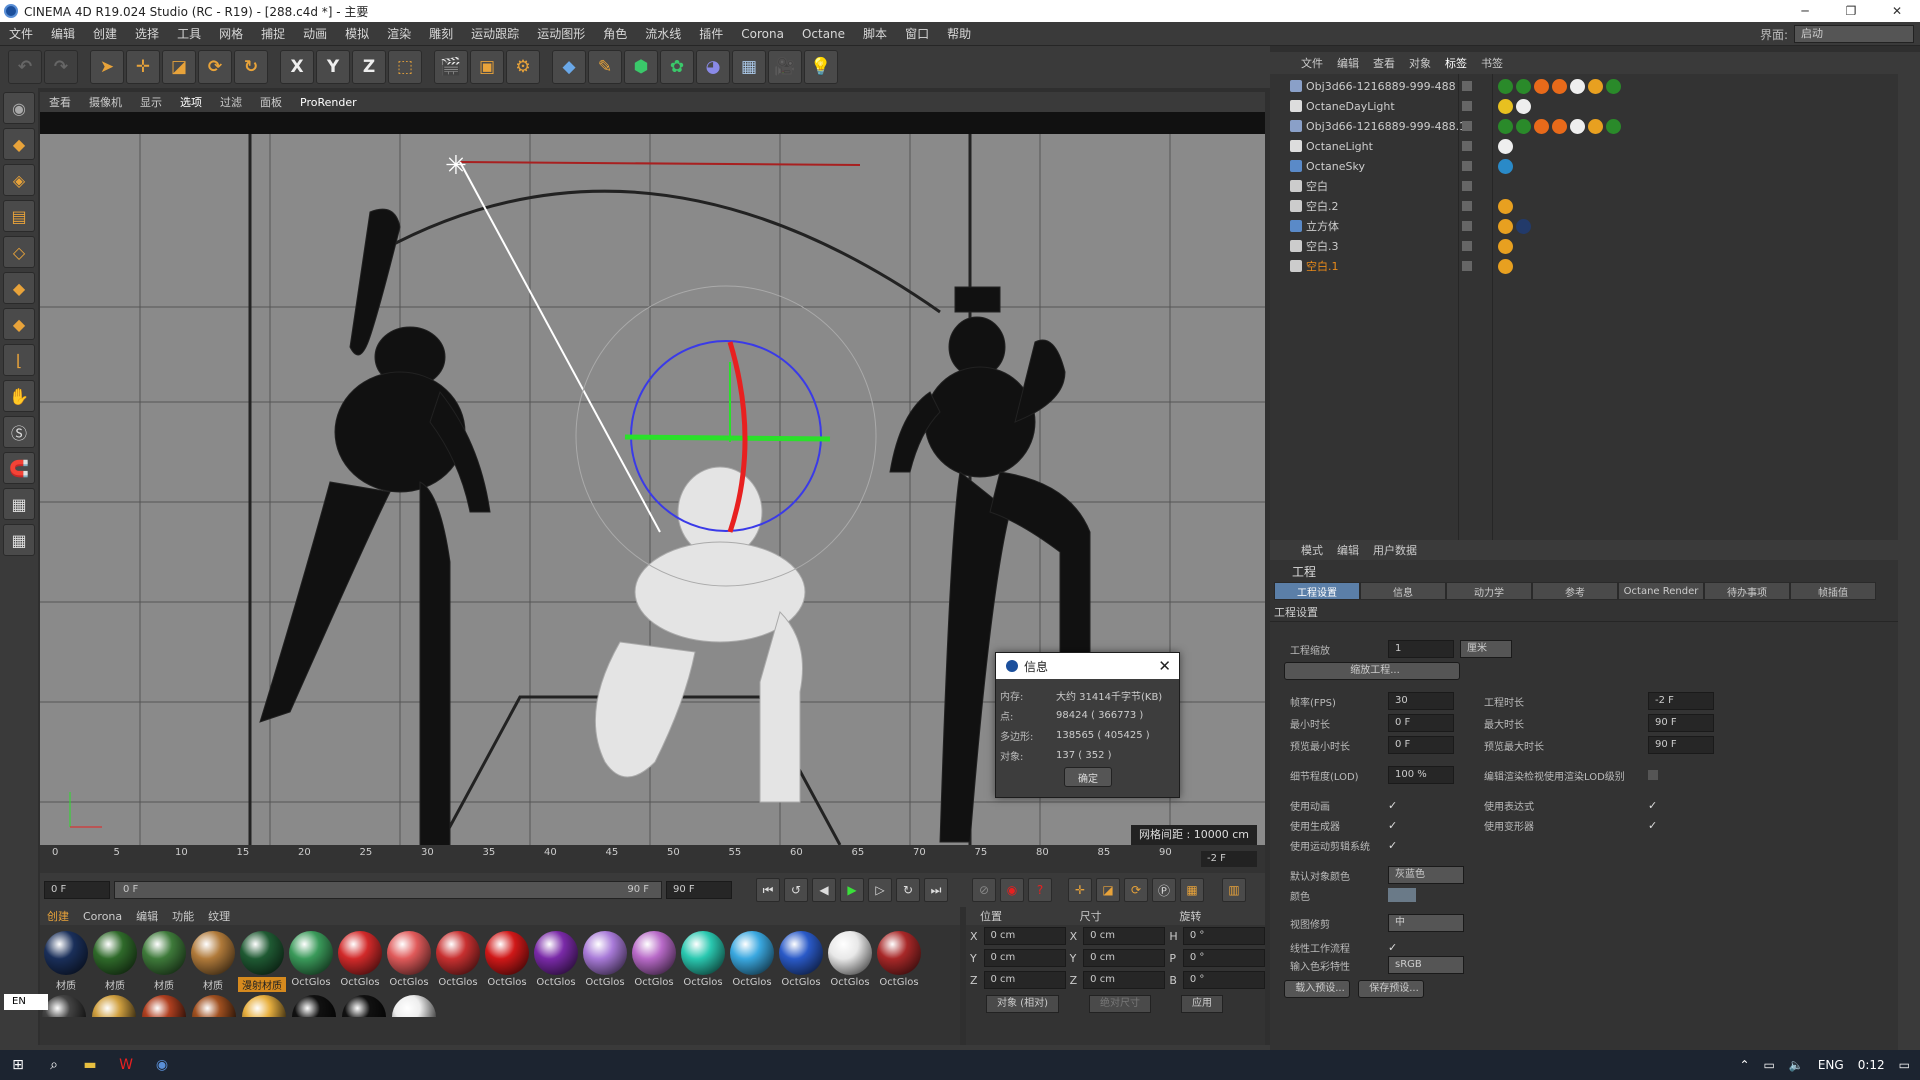 This screenshot has width=1920, height=1080. I want to click on tray-language: ENG, so click(1831, 1065).